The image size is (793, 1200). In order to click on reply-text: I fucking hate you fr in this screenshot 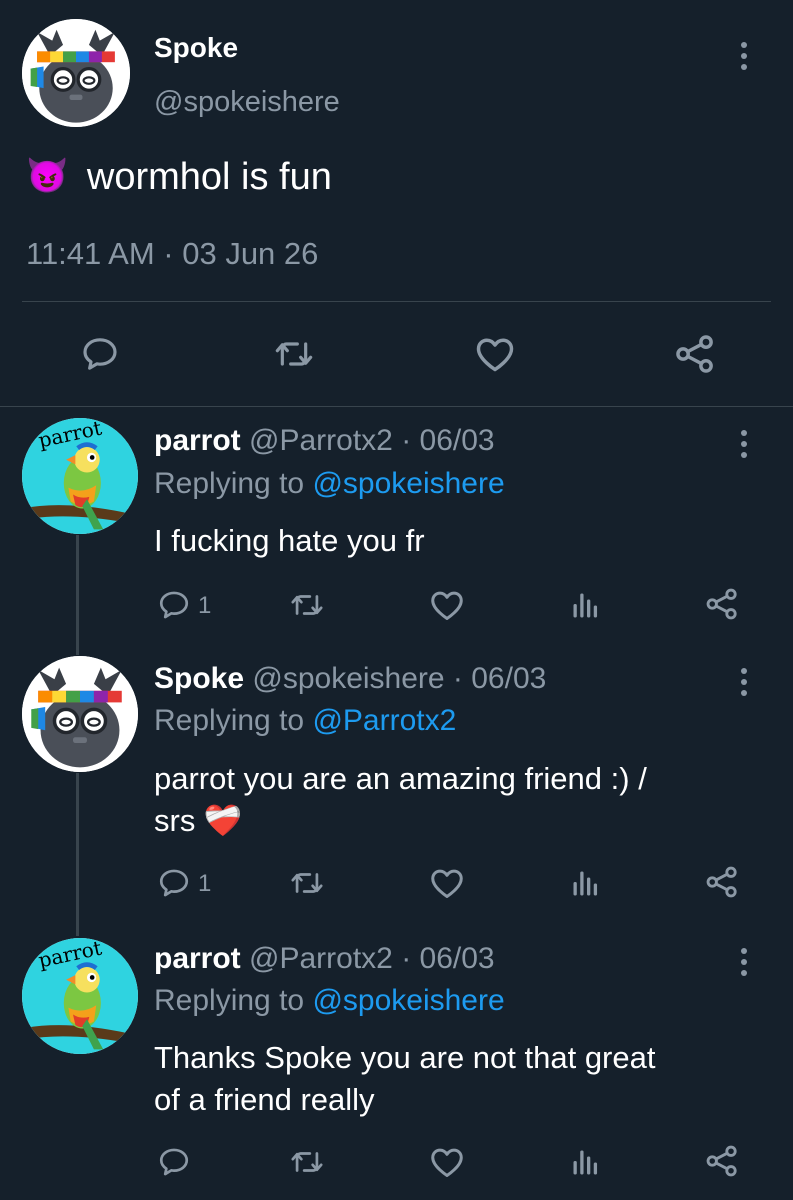, I will do `click(289, 540)`.